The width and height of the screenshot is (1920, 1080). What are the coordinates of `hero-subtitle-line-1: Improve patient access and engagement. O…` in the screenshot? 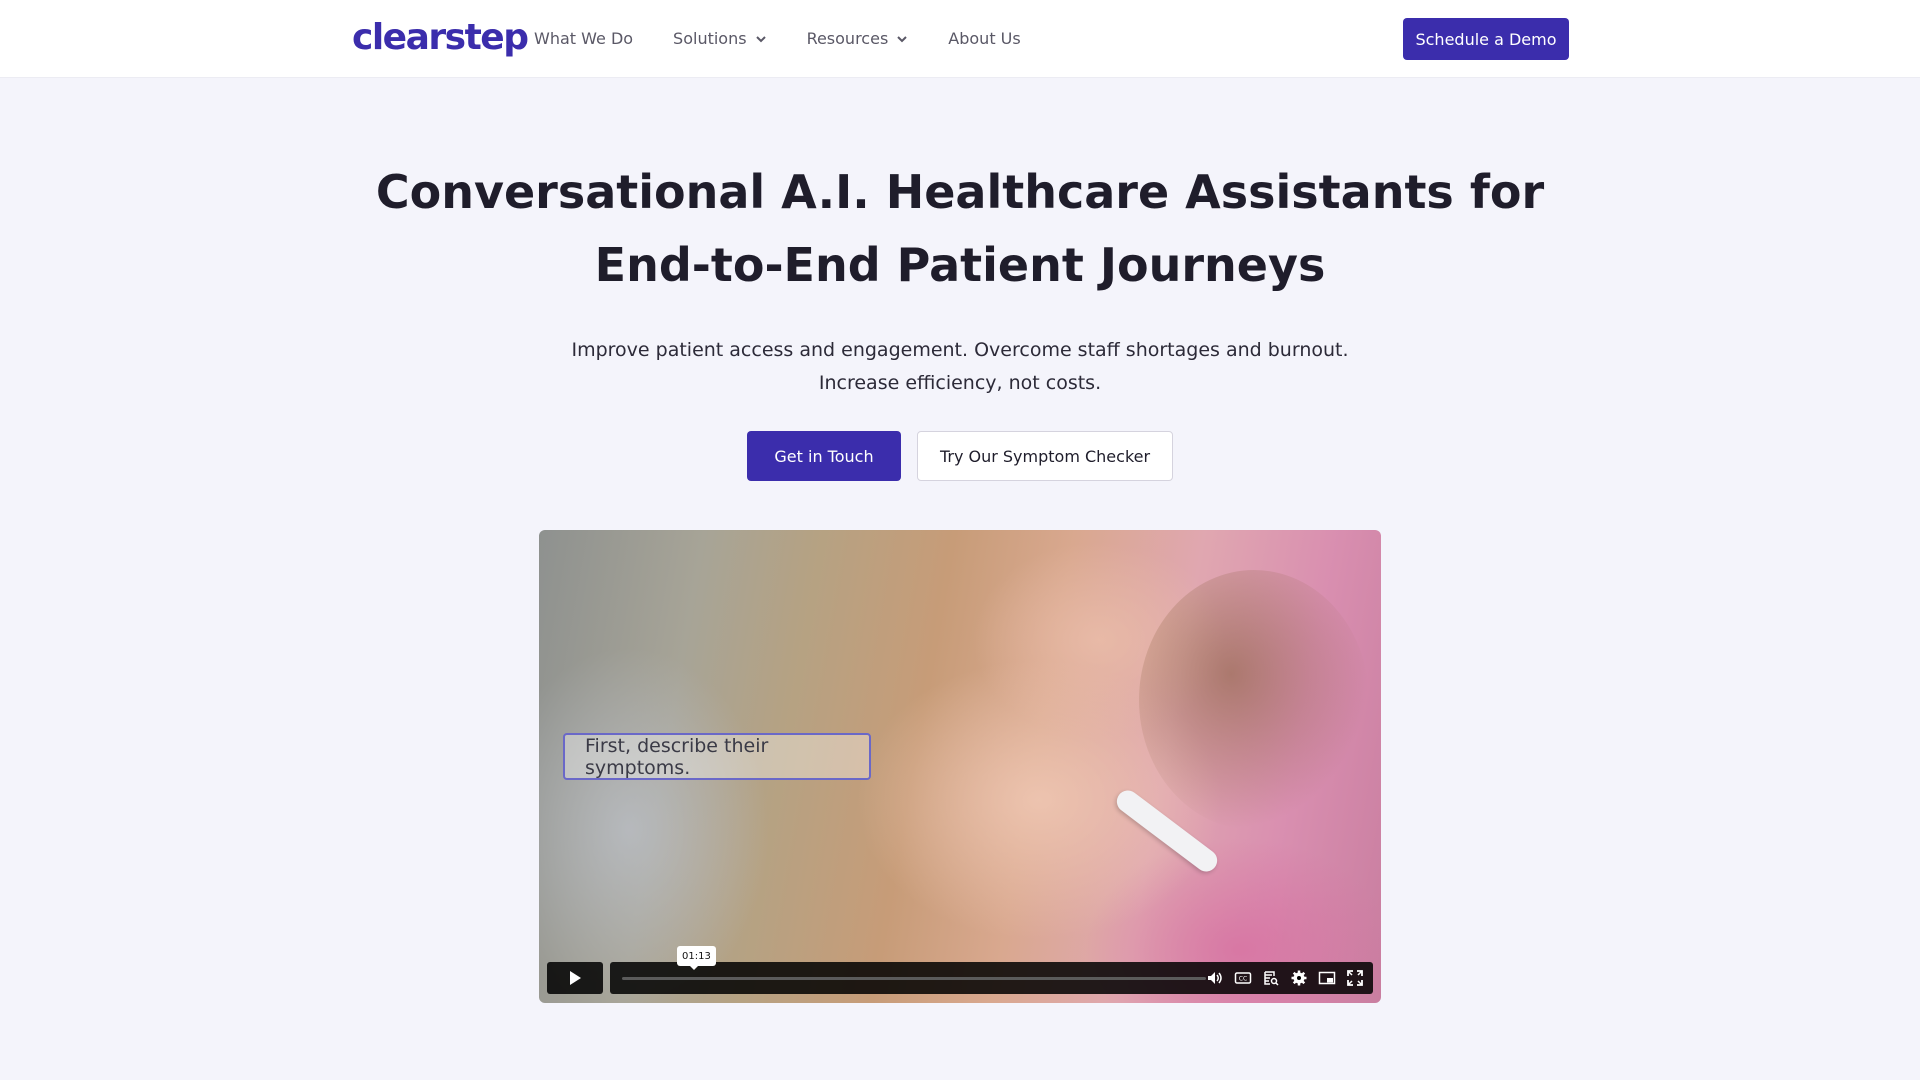 It's located at (960, 350).